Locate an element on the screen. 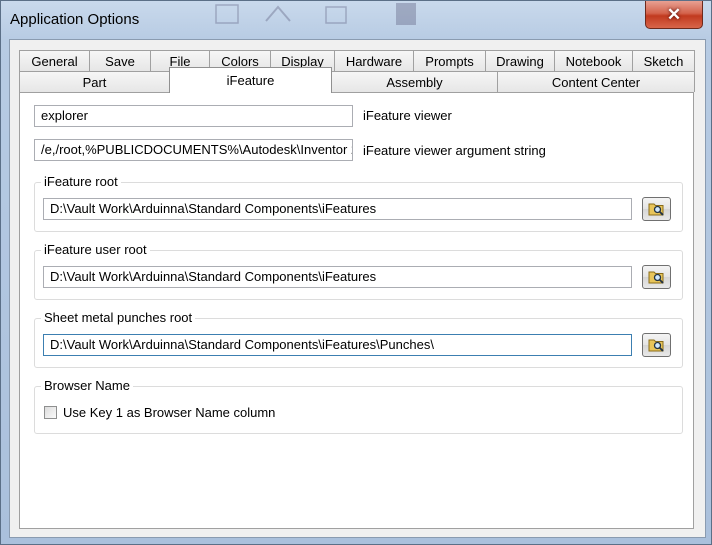 The height and width of the screenshot is (545, 712). browser-name-title: Browser Name is located at coordinates (87, 385).